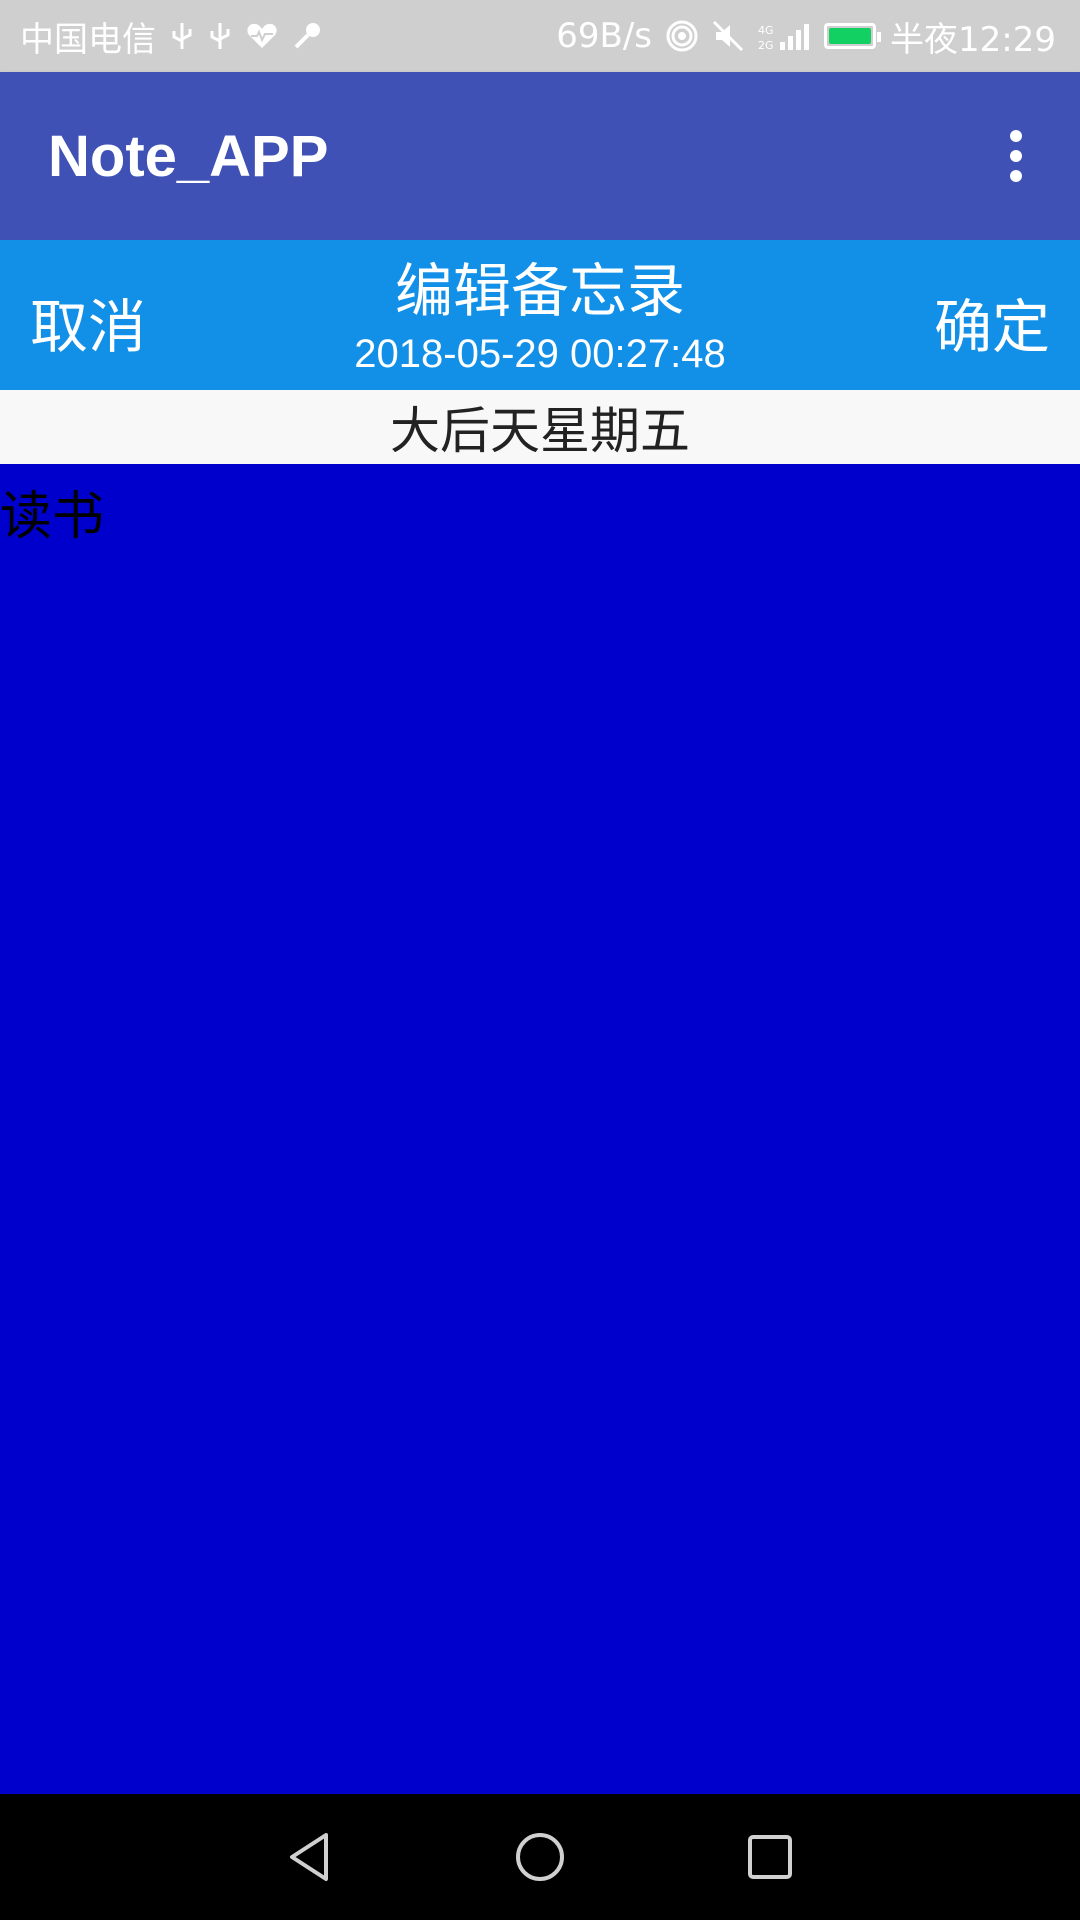 Image resolution: width=1080 pixels, height=1920 pixels. I want to click on mute-icon, so click(728, 36).